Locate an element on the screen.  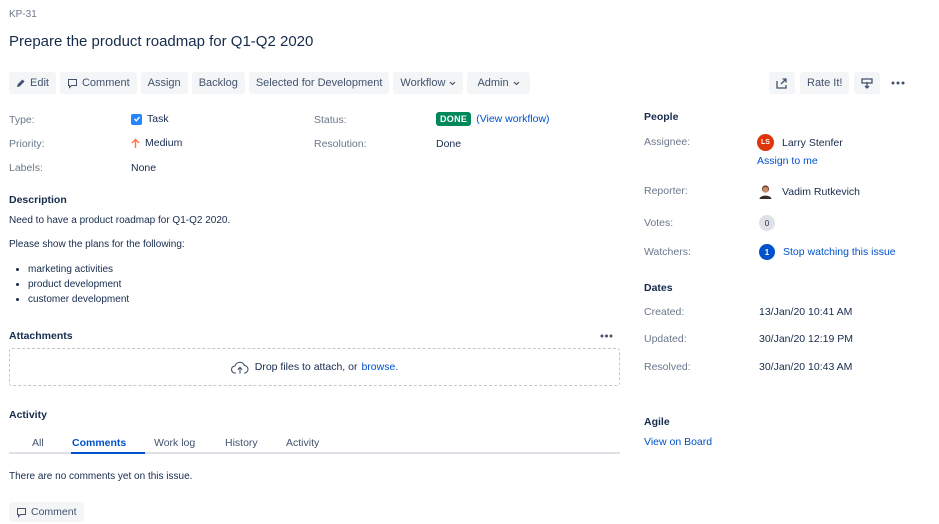
votes-count-badge: 0 is located at coordinates (767, 223).